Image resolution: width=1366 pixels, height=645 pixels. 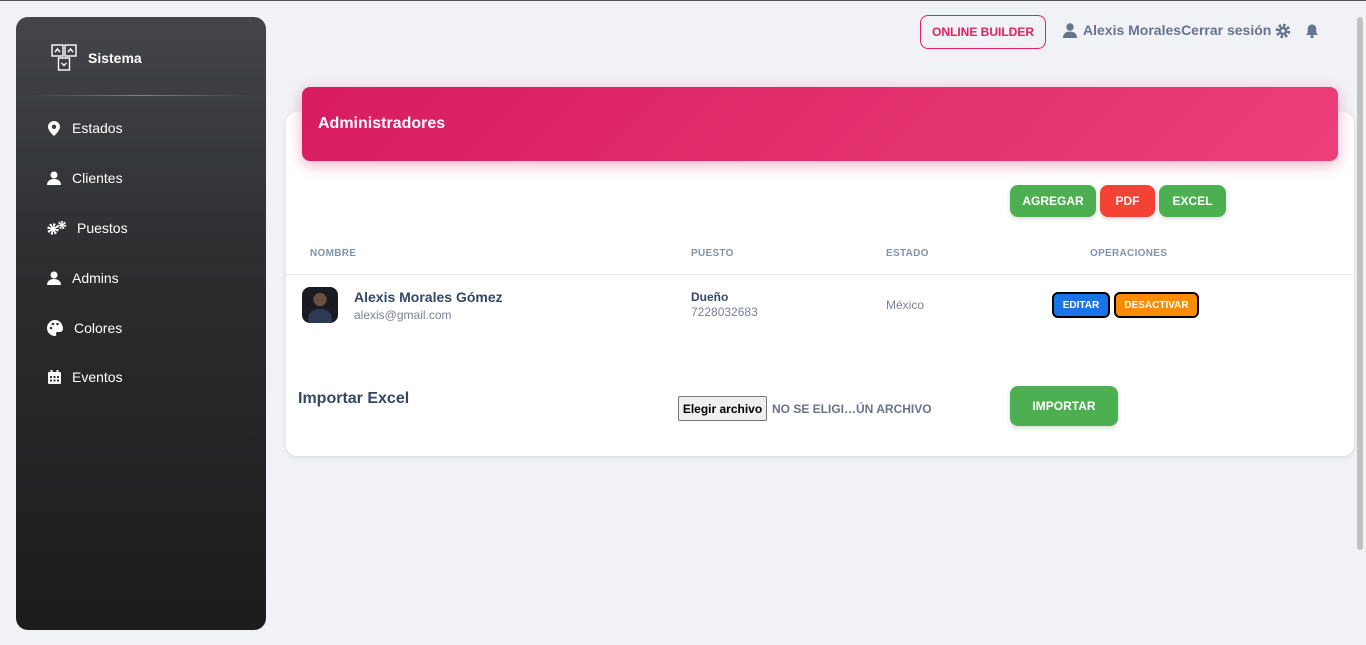 I want to click on admin-phone: 7228032683, so click(x=724, y=312).